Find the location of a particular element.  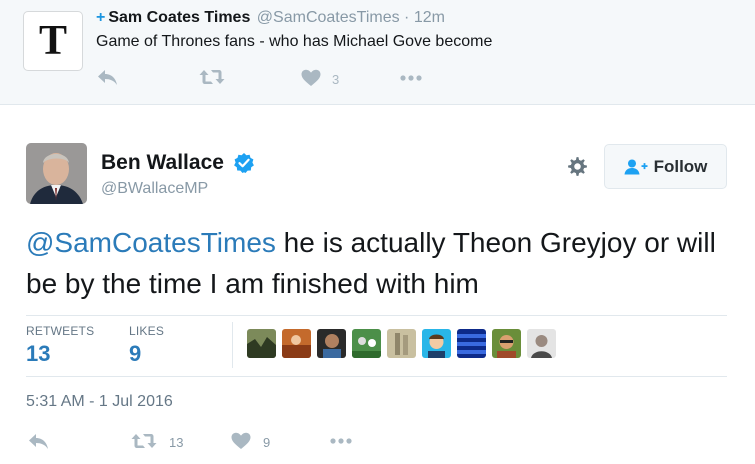

author-avatar is located at coordinates (56, 173).